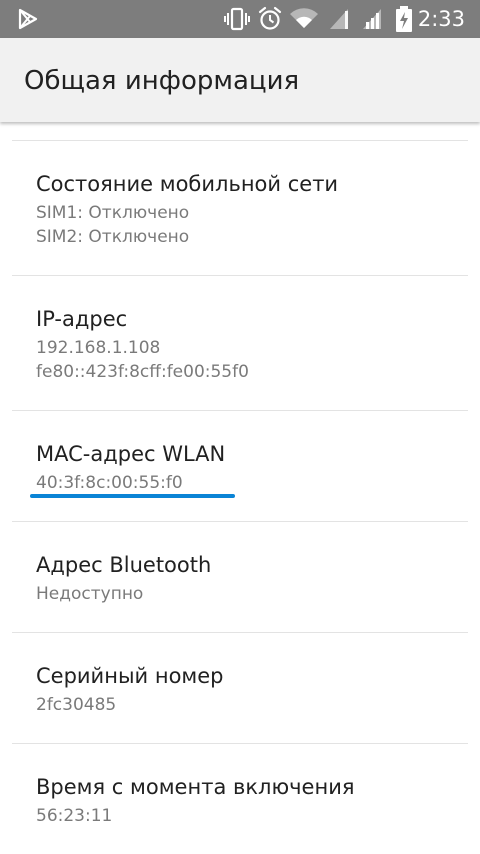  Describe the element at coordinates (98, 348) in the screenshot. I see `item-summary-line: 192.168.1.108` at that location.